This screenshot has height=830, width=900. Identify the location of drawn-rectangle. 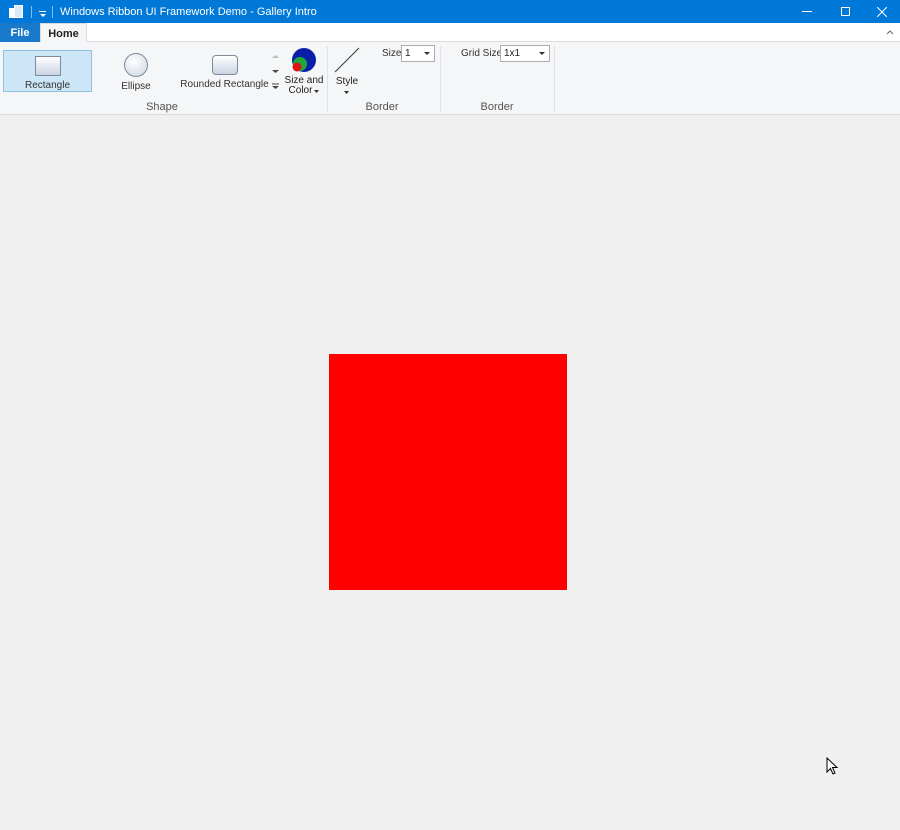
(448, 472).